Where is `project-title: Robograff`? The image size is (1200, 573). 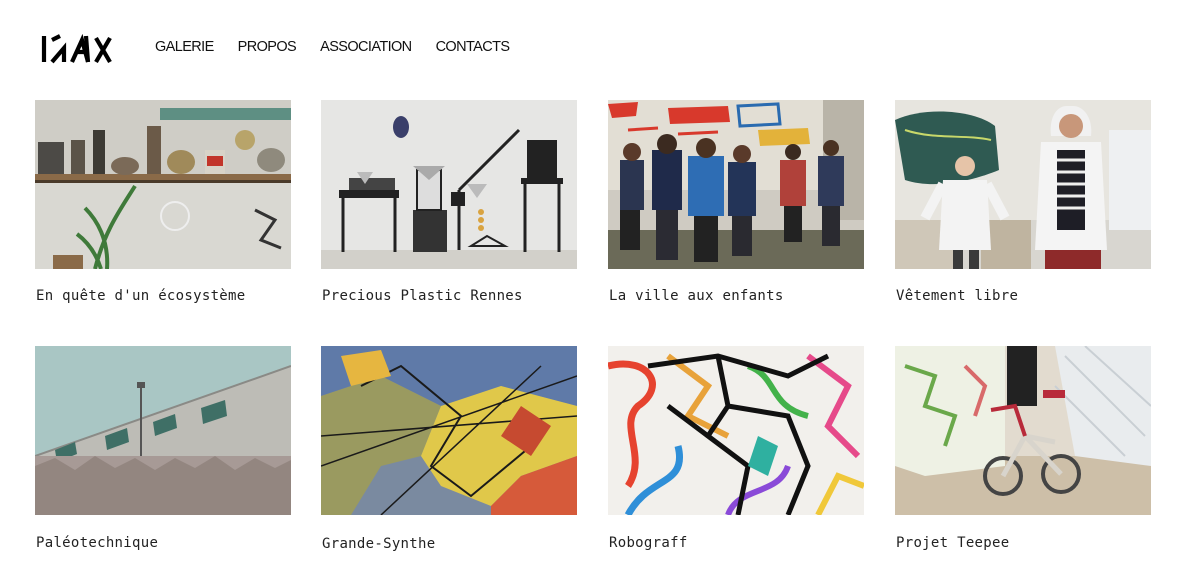
project-title: Robograff is located at coordinates (648, 543).